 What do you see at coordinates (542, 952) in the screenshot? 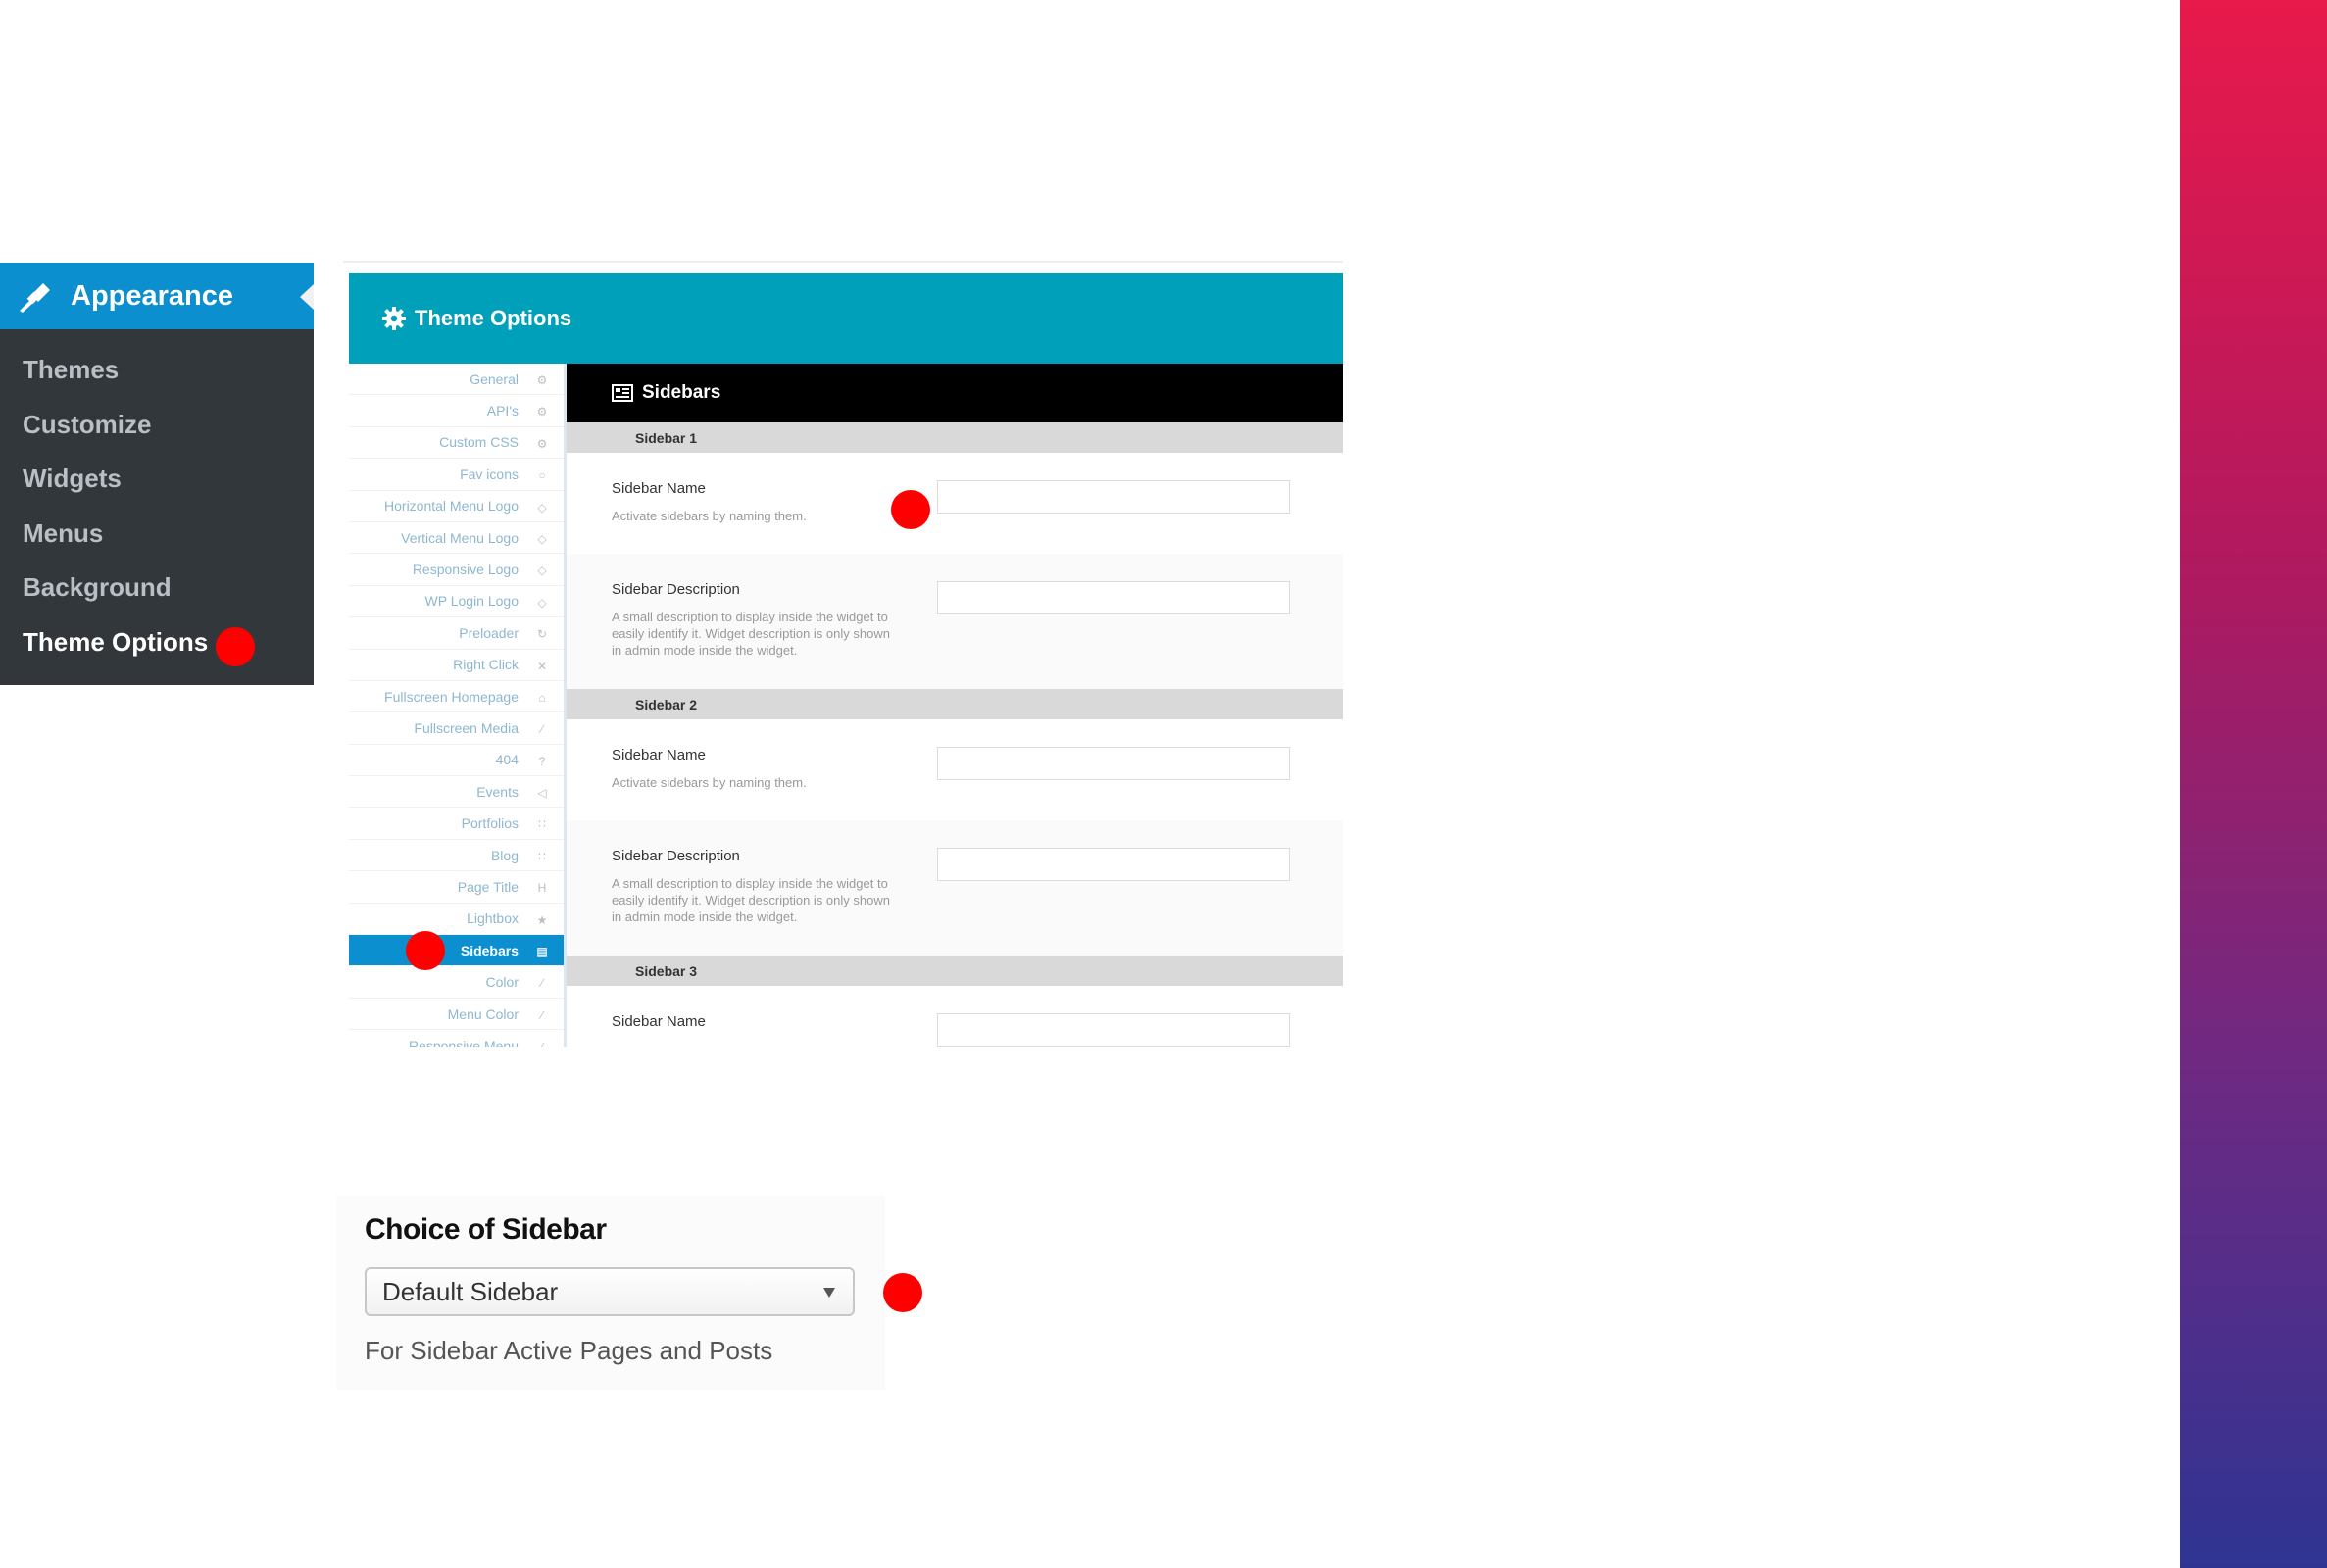
I see `sidebar-icon: ▤` at bounding box center [542, 952].